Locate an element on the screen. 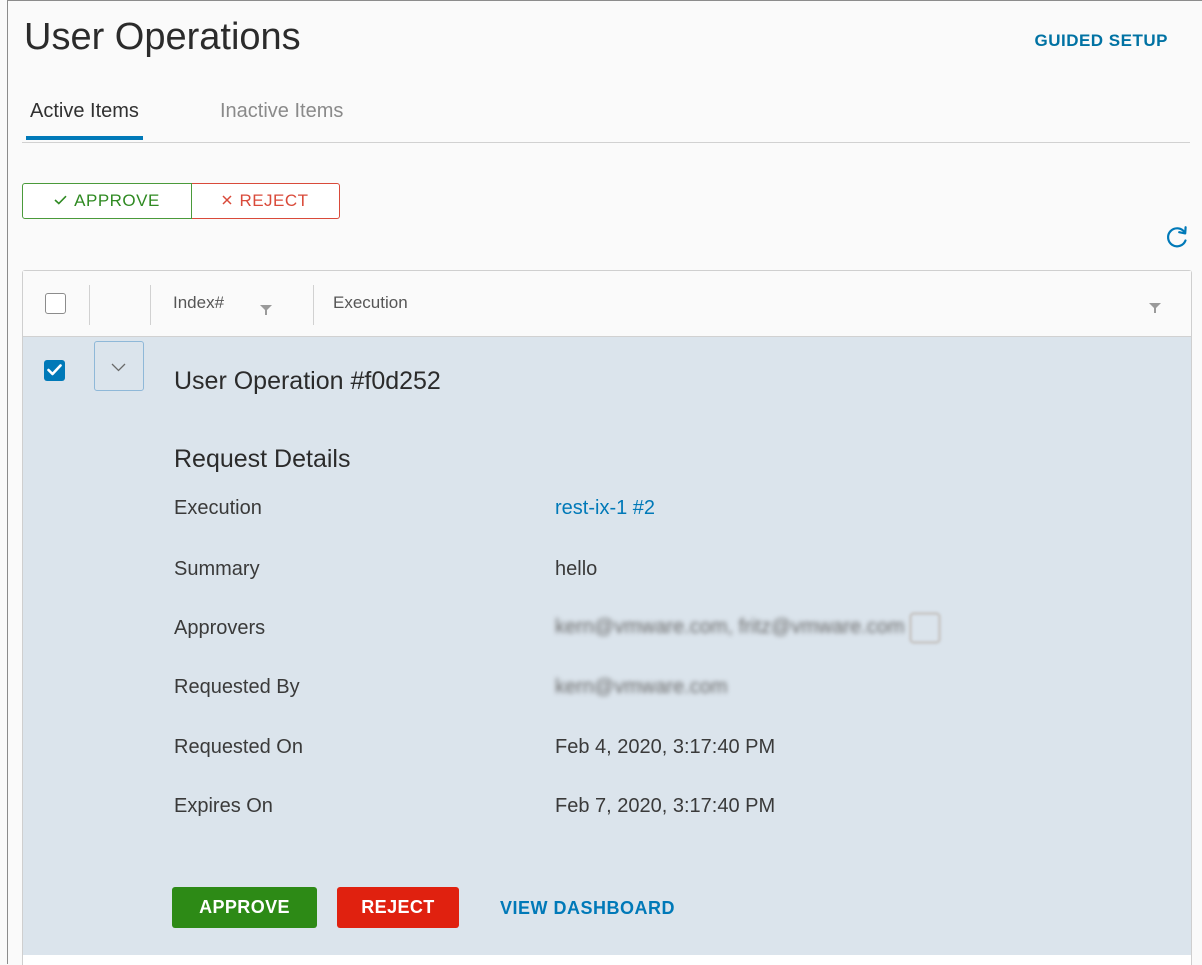  expires-on-value: Feb 7, 2020, 3:17:40 PM is located at coordinates (665, 806).